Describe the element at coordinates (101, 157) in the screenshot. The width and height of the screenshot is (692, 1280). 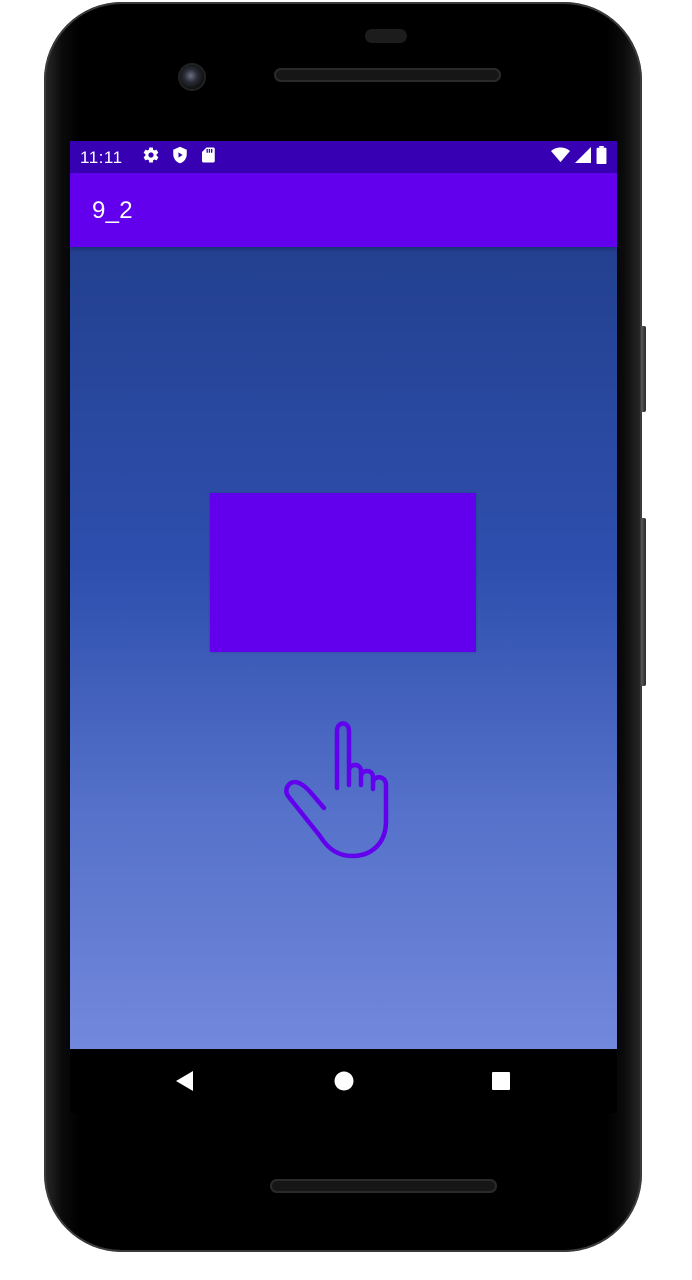
I see `status-time: 11:11` at that location.